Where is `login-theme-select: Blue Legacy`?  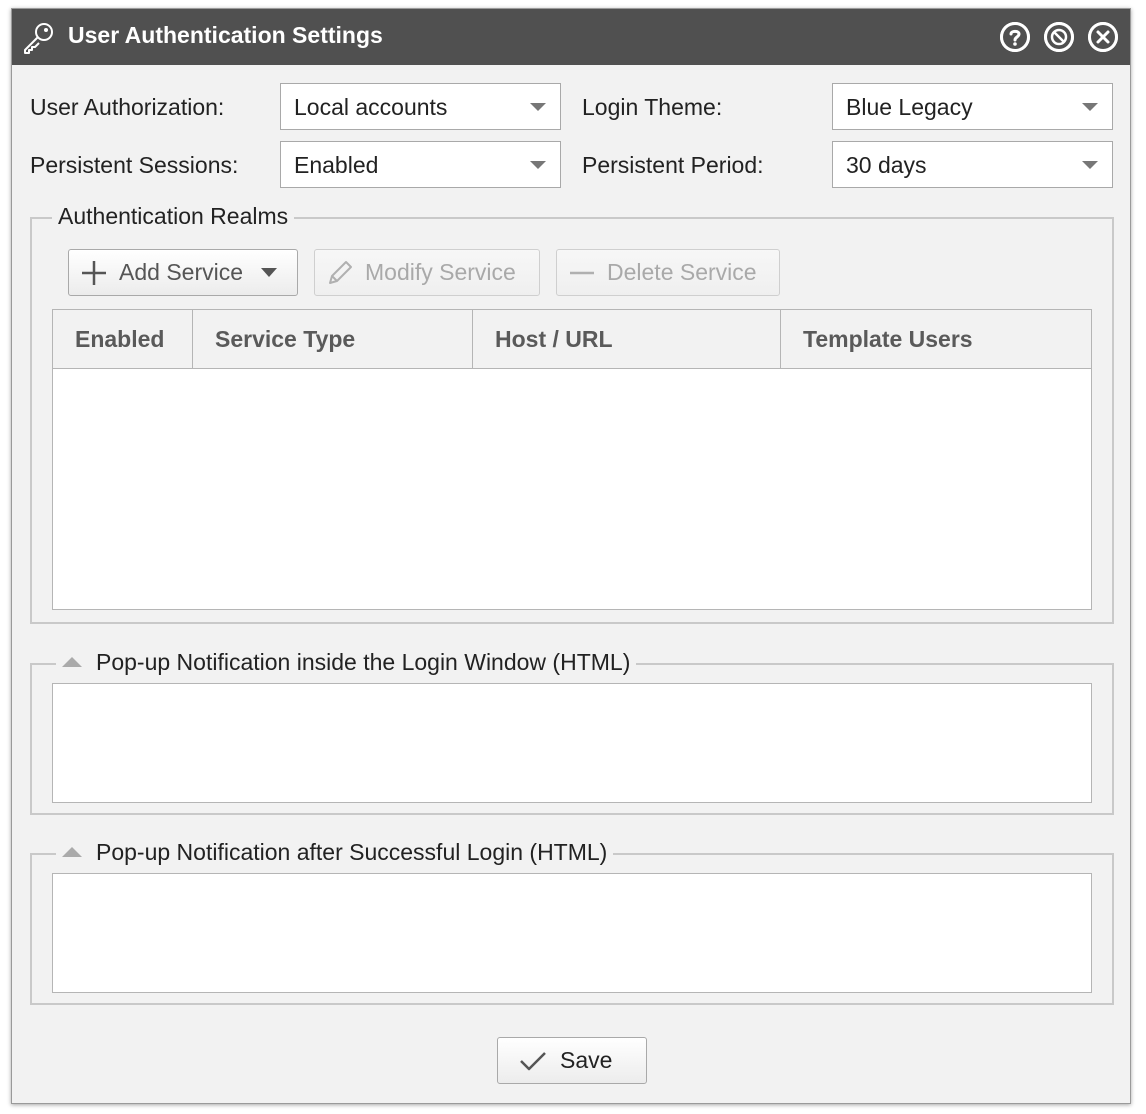 login-theme-select: Blue Legacy is located at coordinates (972, 106).